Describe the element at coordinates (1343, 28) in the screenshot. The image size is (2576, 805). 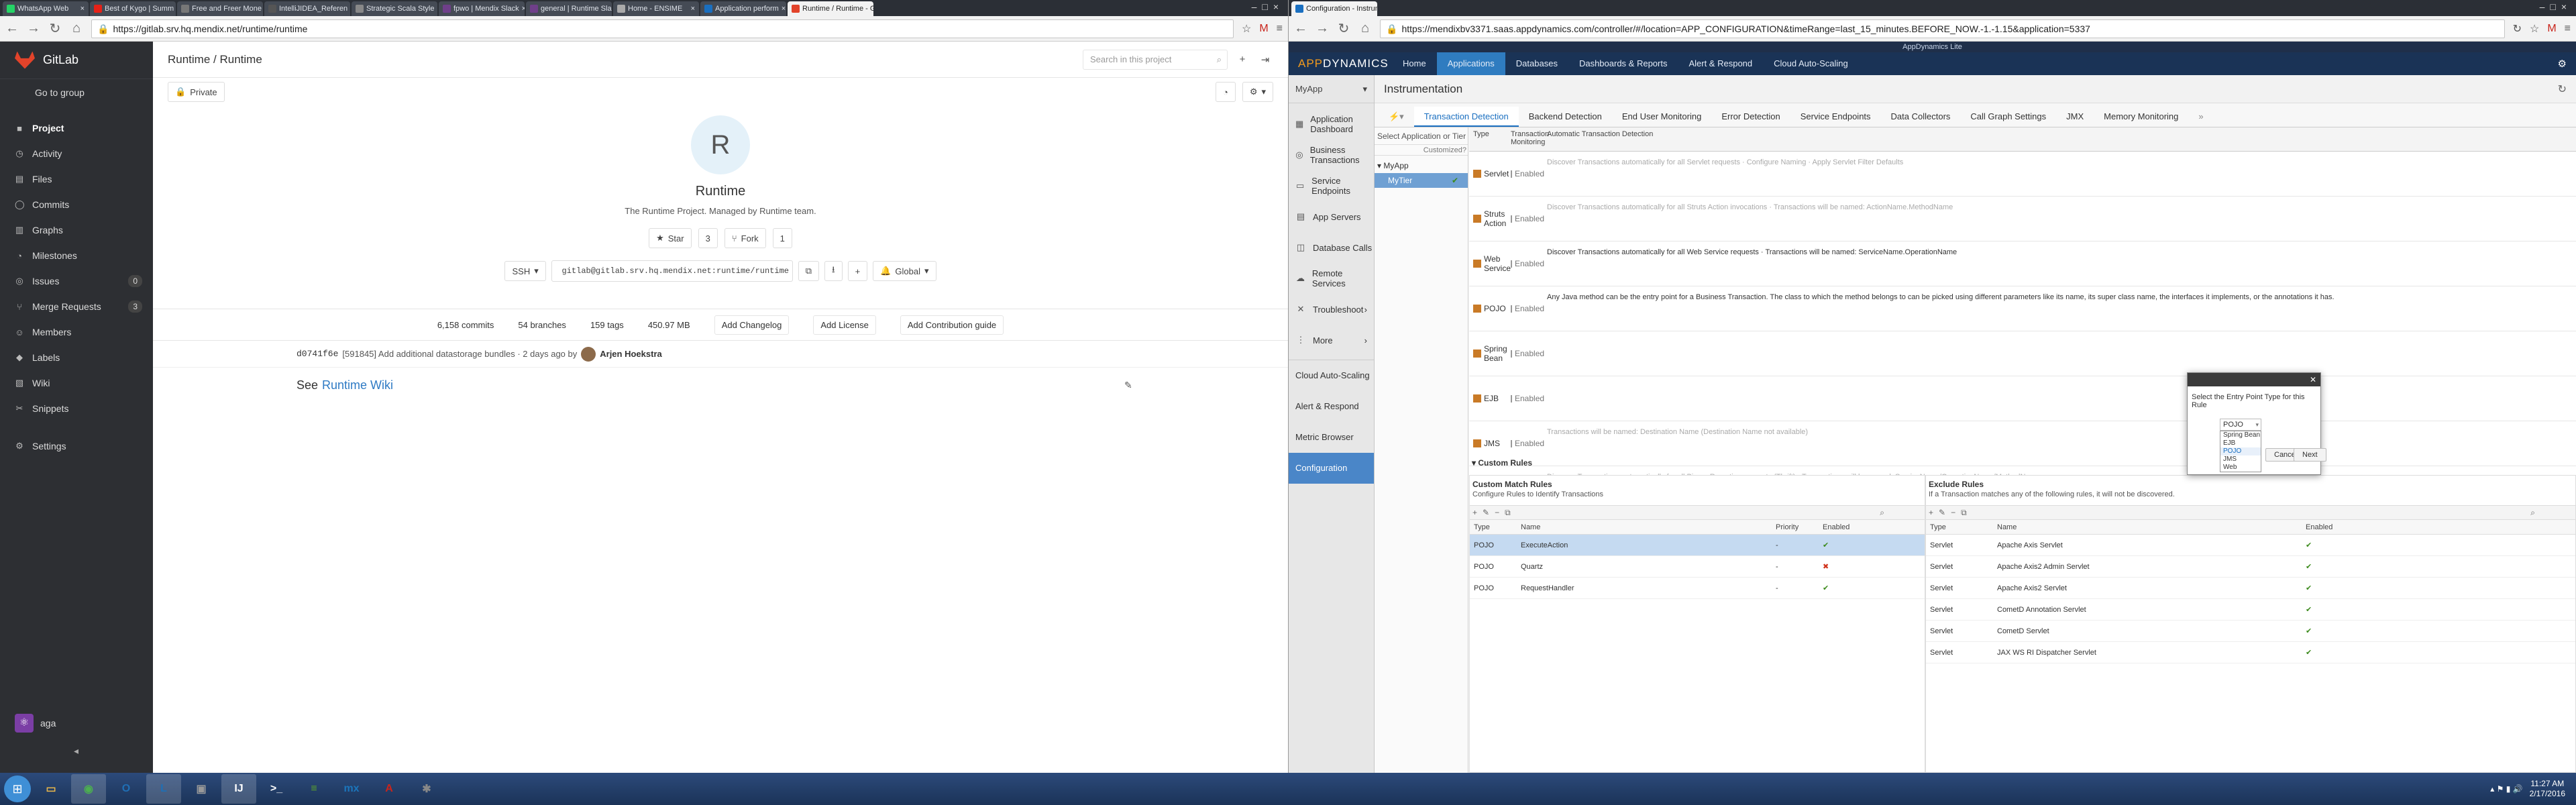
I see `reload-icon: ↻` at that location.